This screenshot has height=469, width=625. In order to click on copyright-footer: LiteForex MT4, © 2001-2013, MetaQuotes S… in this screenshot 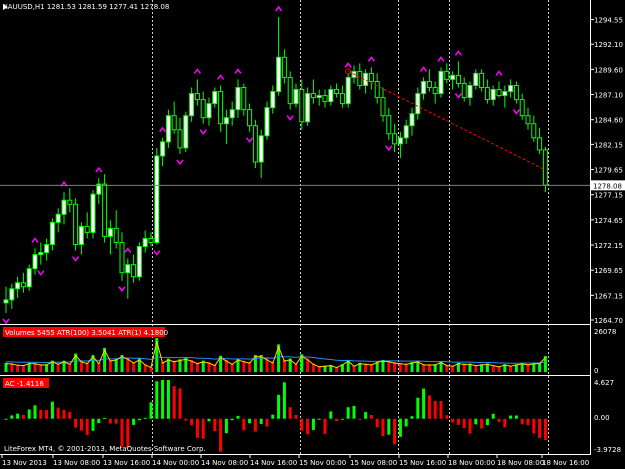, I will do `click(105, 449)`.